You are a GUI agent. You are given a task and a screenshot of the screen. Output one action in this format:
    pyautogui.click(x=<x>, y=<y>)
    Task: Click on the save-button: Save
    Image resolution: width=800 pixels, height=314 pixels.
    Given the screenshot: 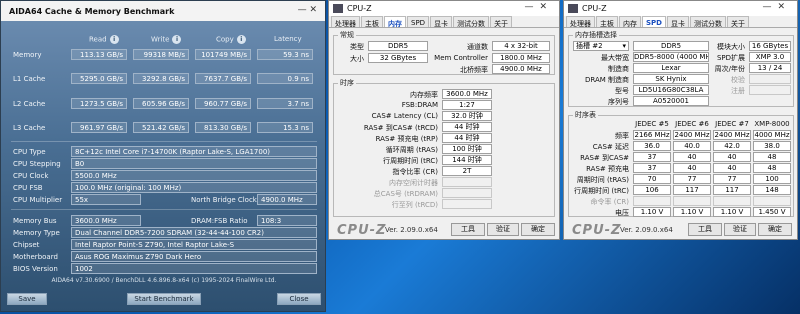 What is the action you would take?
    pyautogui.click(x=27, y=299)
    